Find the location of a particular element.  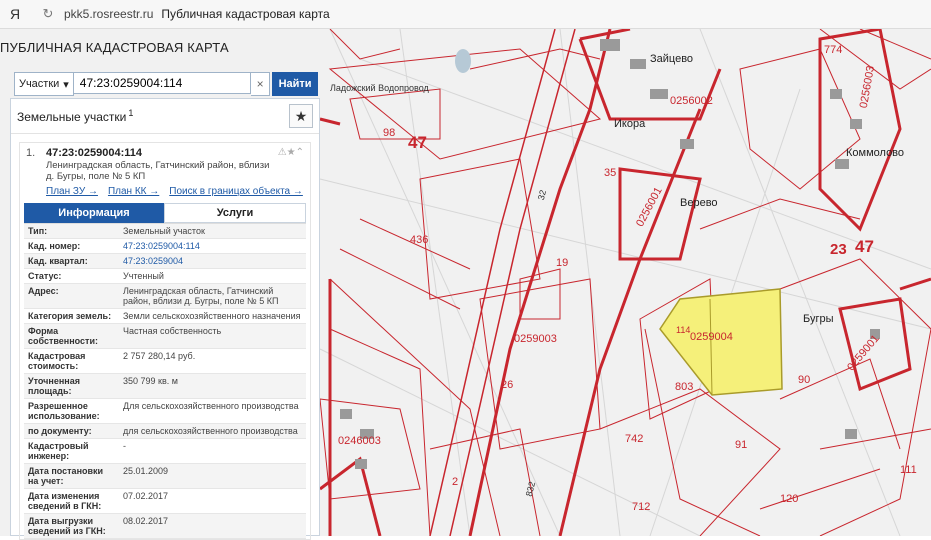

panel-header: Земельные участки 1 ★ is located at coordinates (165, 116).